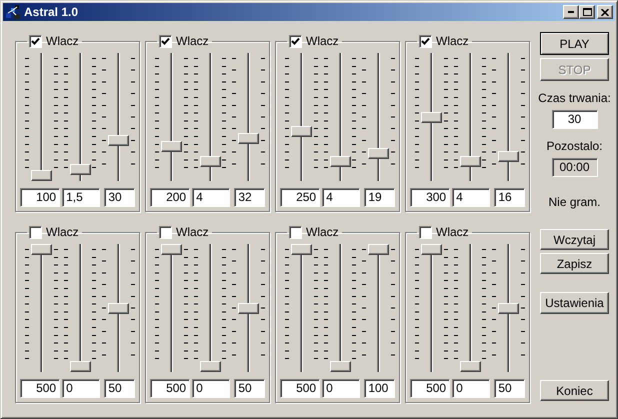 This screenshot has width=618, height=419. What do you see at coordinates (430, 197) in the screenshot?
I see `input-field: 300` at bounding box center [430, 197].